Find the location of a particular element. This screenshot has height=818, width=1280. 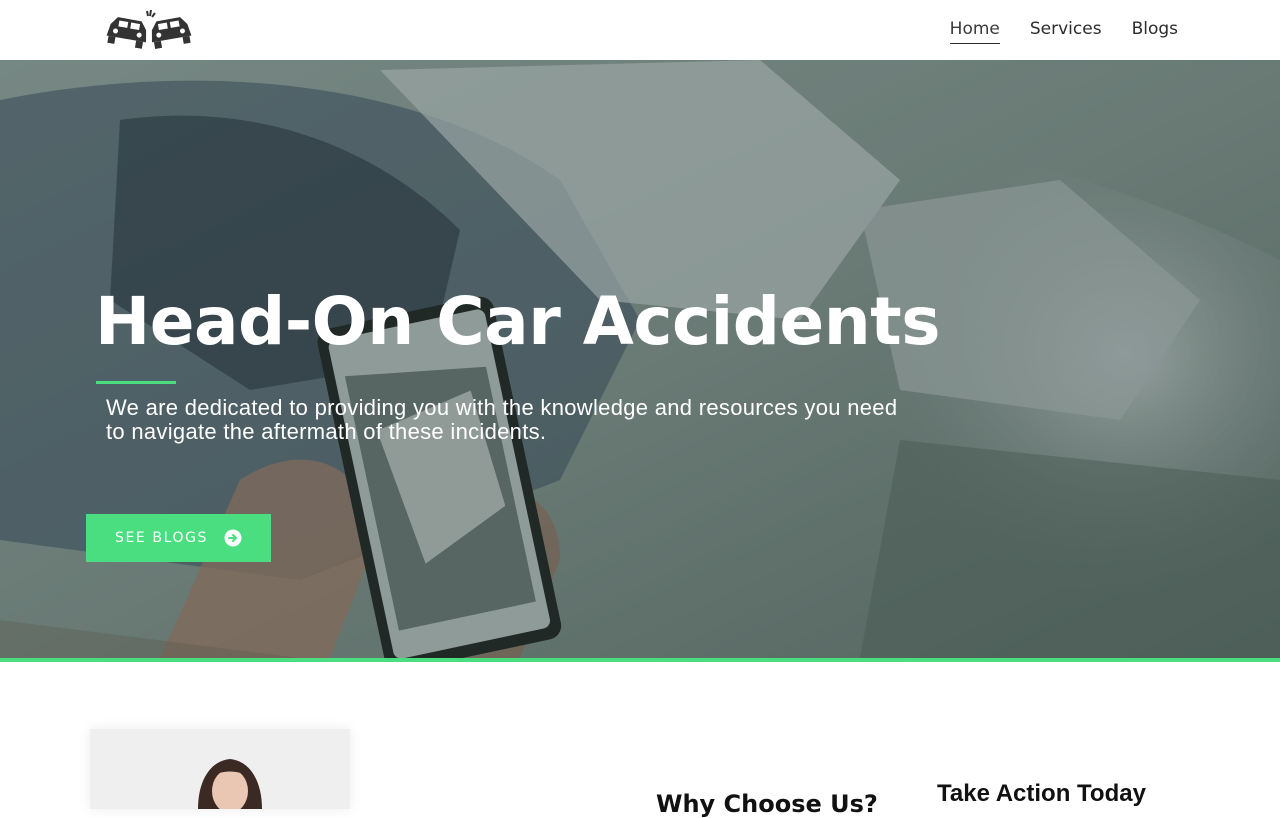

hero-title-divider is located at coordinates (136, 382).